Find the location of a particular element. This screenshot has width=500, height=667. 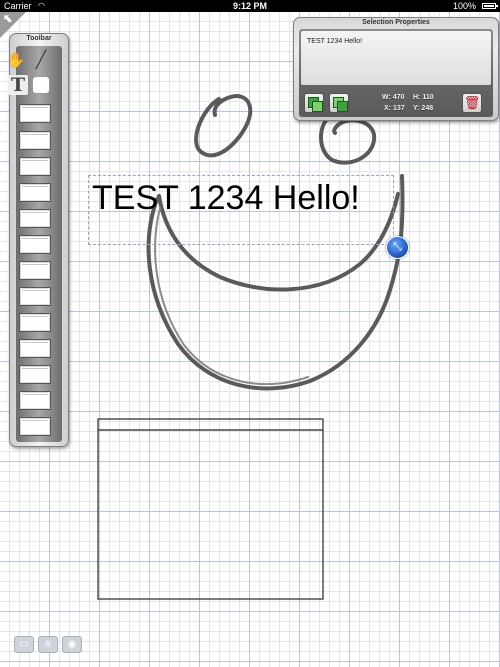

stroke-right-eye is located at coordinates (347, 138).